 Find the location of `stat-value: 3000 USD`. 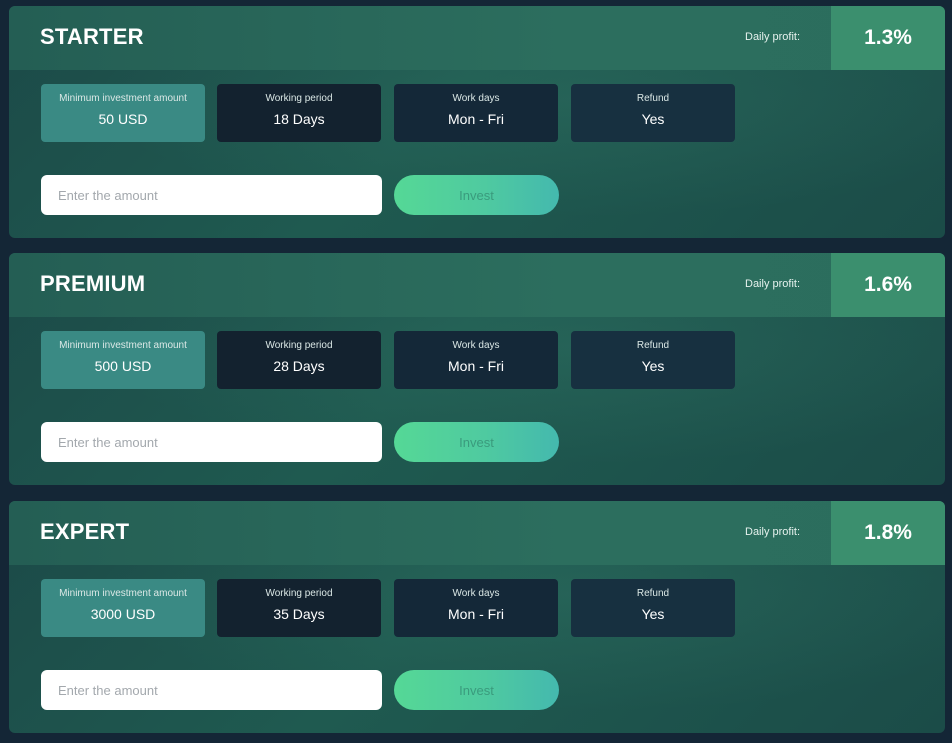

stat-value: 3000 USD is located at coordinates (123, 614).